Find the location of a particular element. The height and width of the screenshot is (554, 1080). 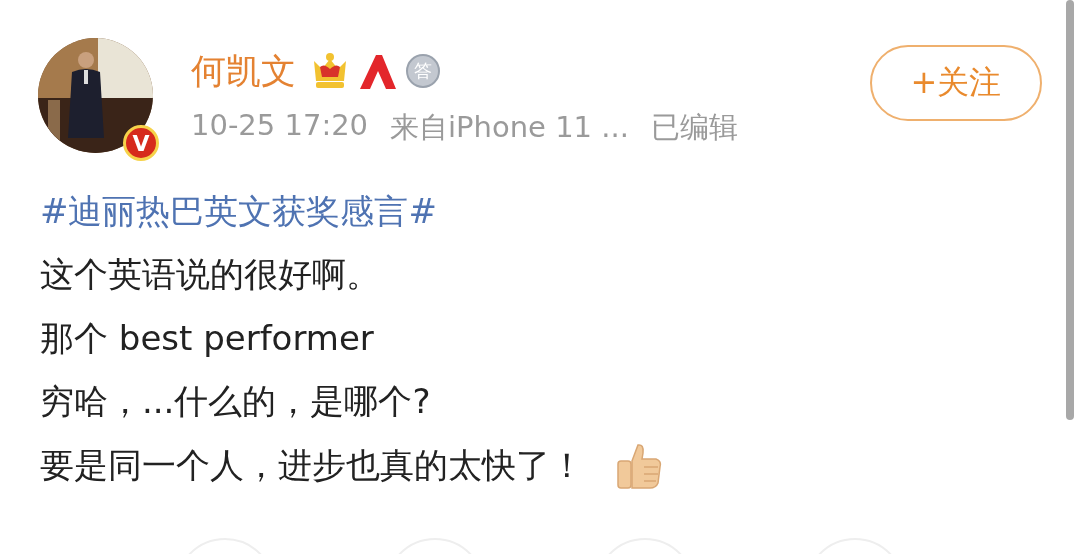

medal-icon: 答 is located at coordinates (423, 71).